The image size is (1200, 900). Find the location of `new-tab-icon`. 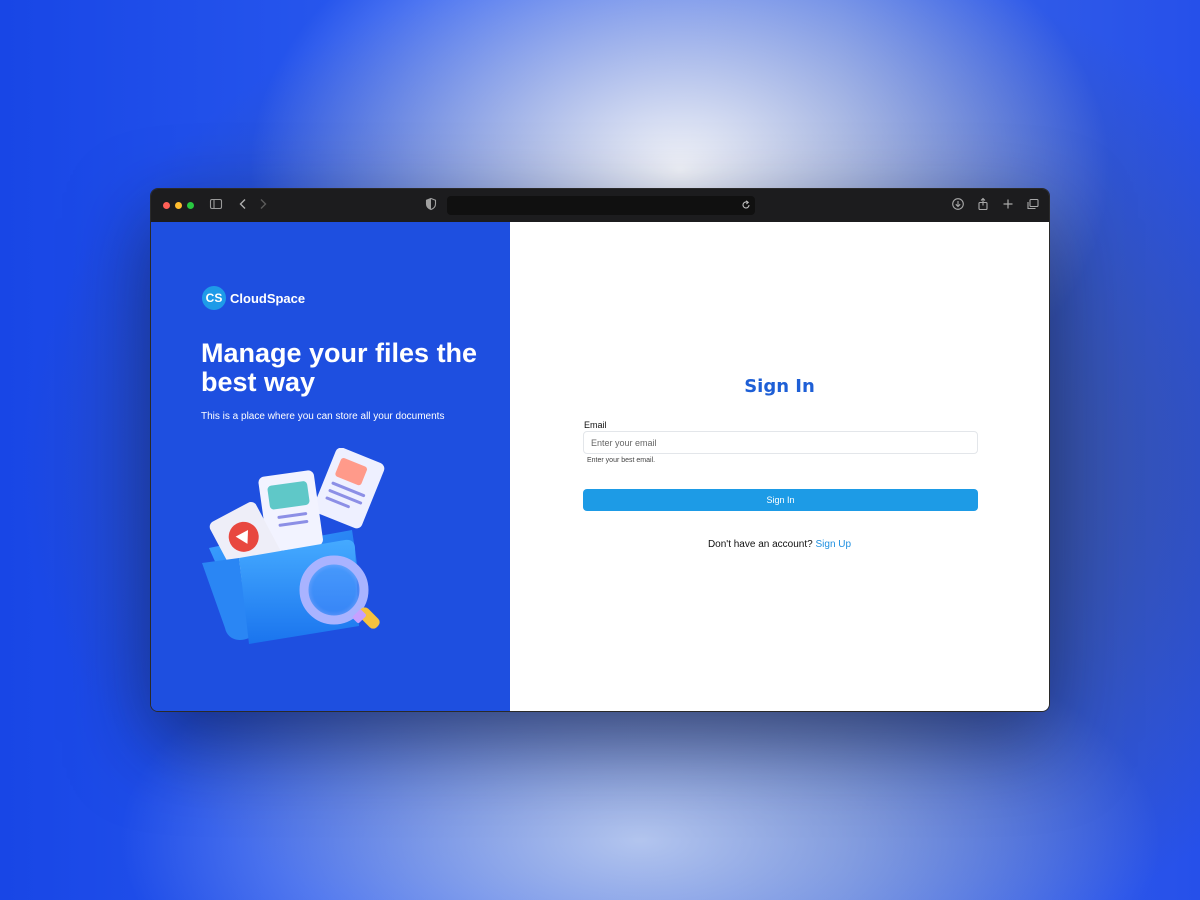

new-tab-icon is located at coordinates (1008, 206).